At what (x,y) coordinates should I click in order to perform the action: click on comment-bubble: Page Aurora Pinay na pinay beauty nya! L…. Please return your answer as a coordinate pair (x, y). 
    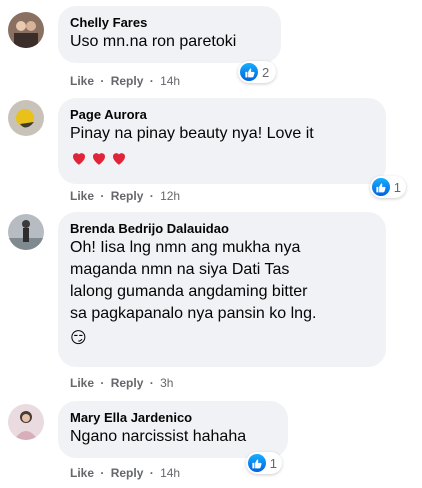
    Looking at the image, I should click on (222, 141).